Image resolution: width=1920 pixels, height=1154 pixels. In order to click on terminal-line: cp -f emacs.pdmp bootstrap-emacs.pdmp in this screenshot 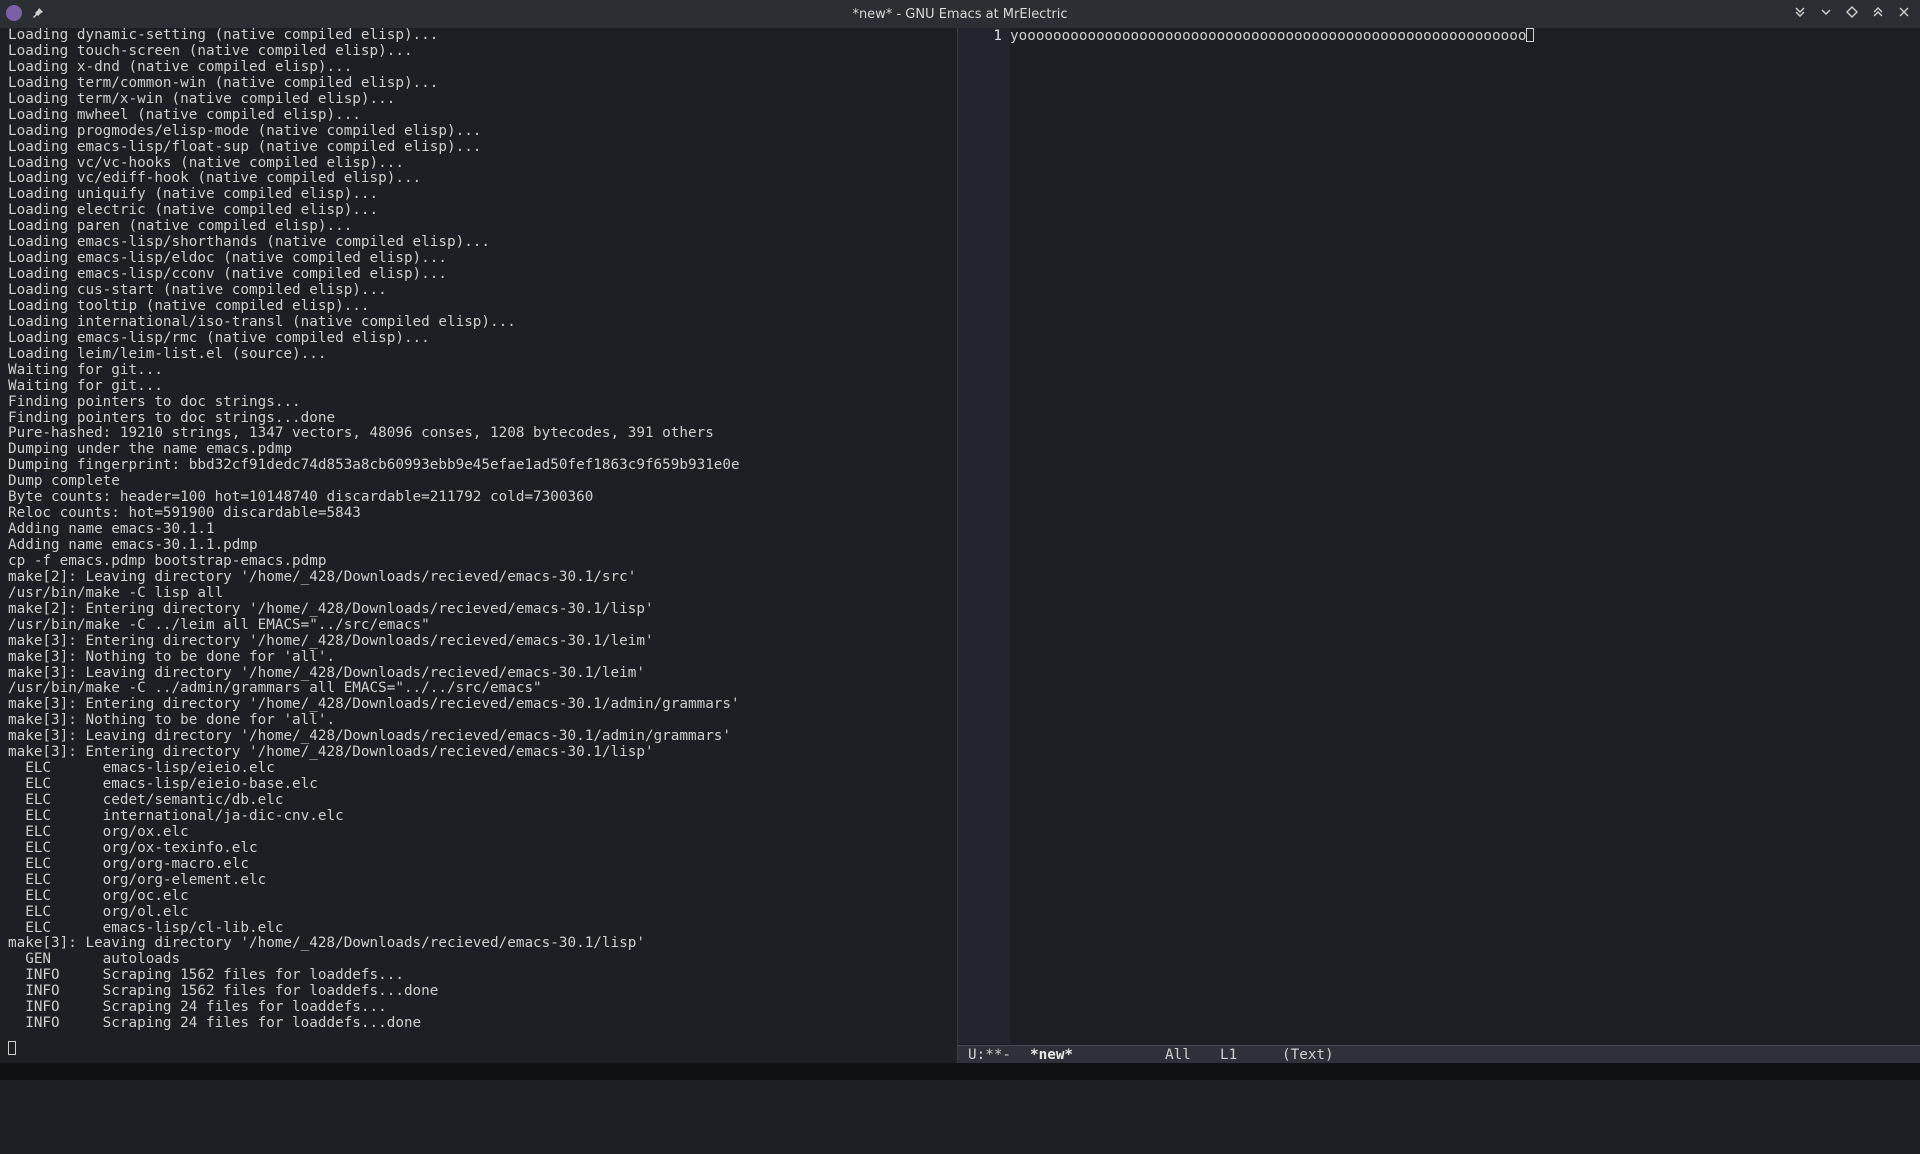, I will do `click(167, 560)`.